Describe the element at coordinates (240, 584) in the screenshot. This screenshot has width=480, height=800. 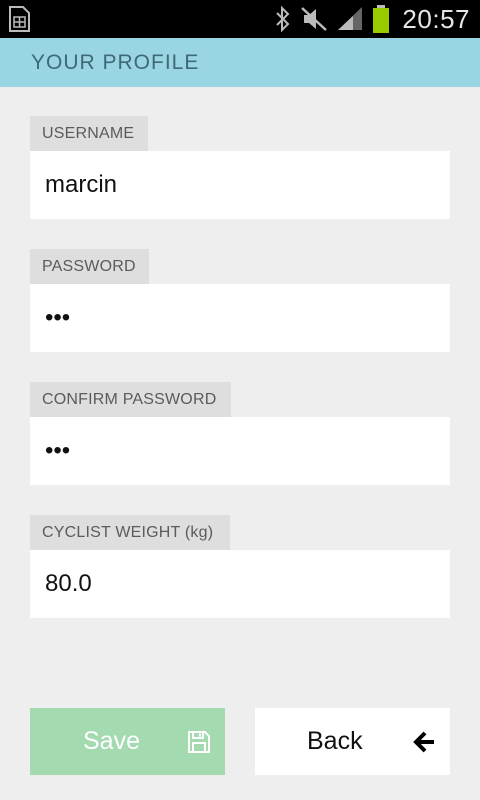
I see `cyclist-weight-input` at that location.